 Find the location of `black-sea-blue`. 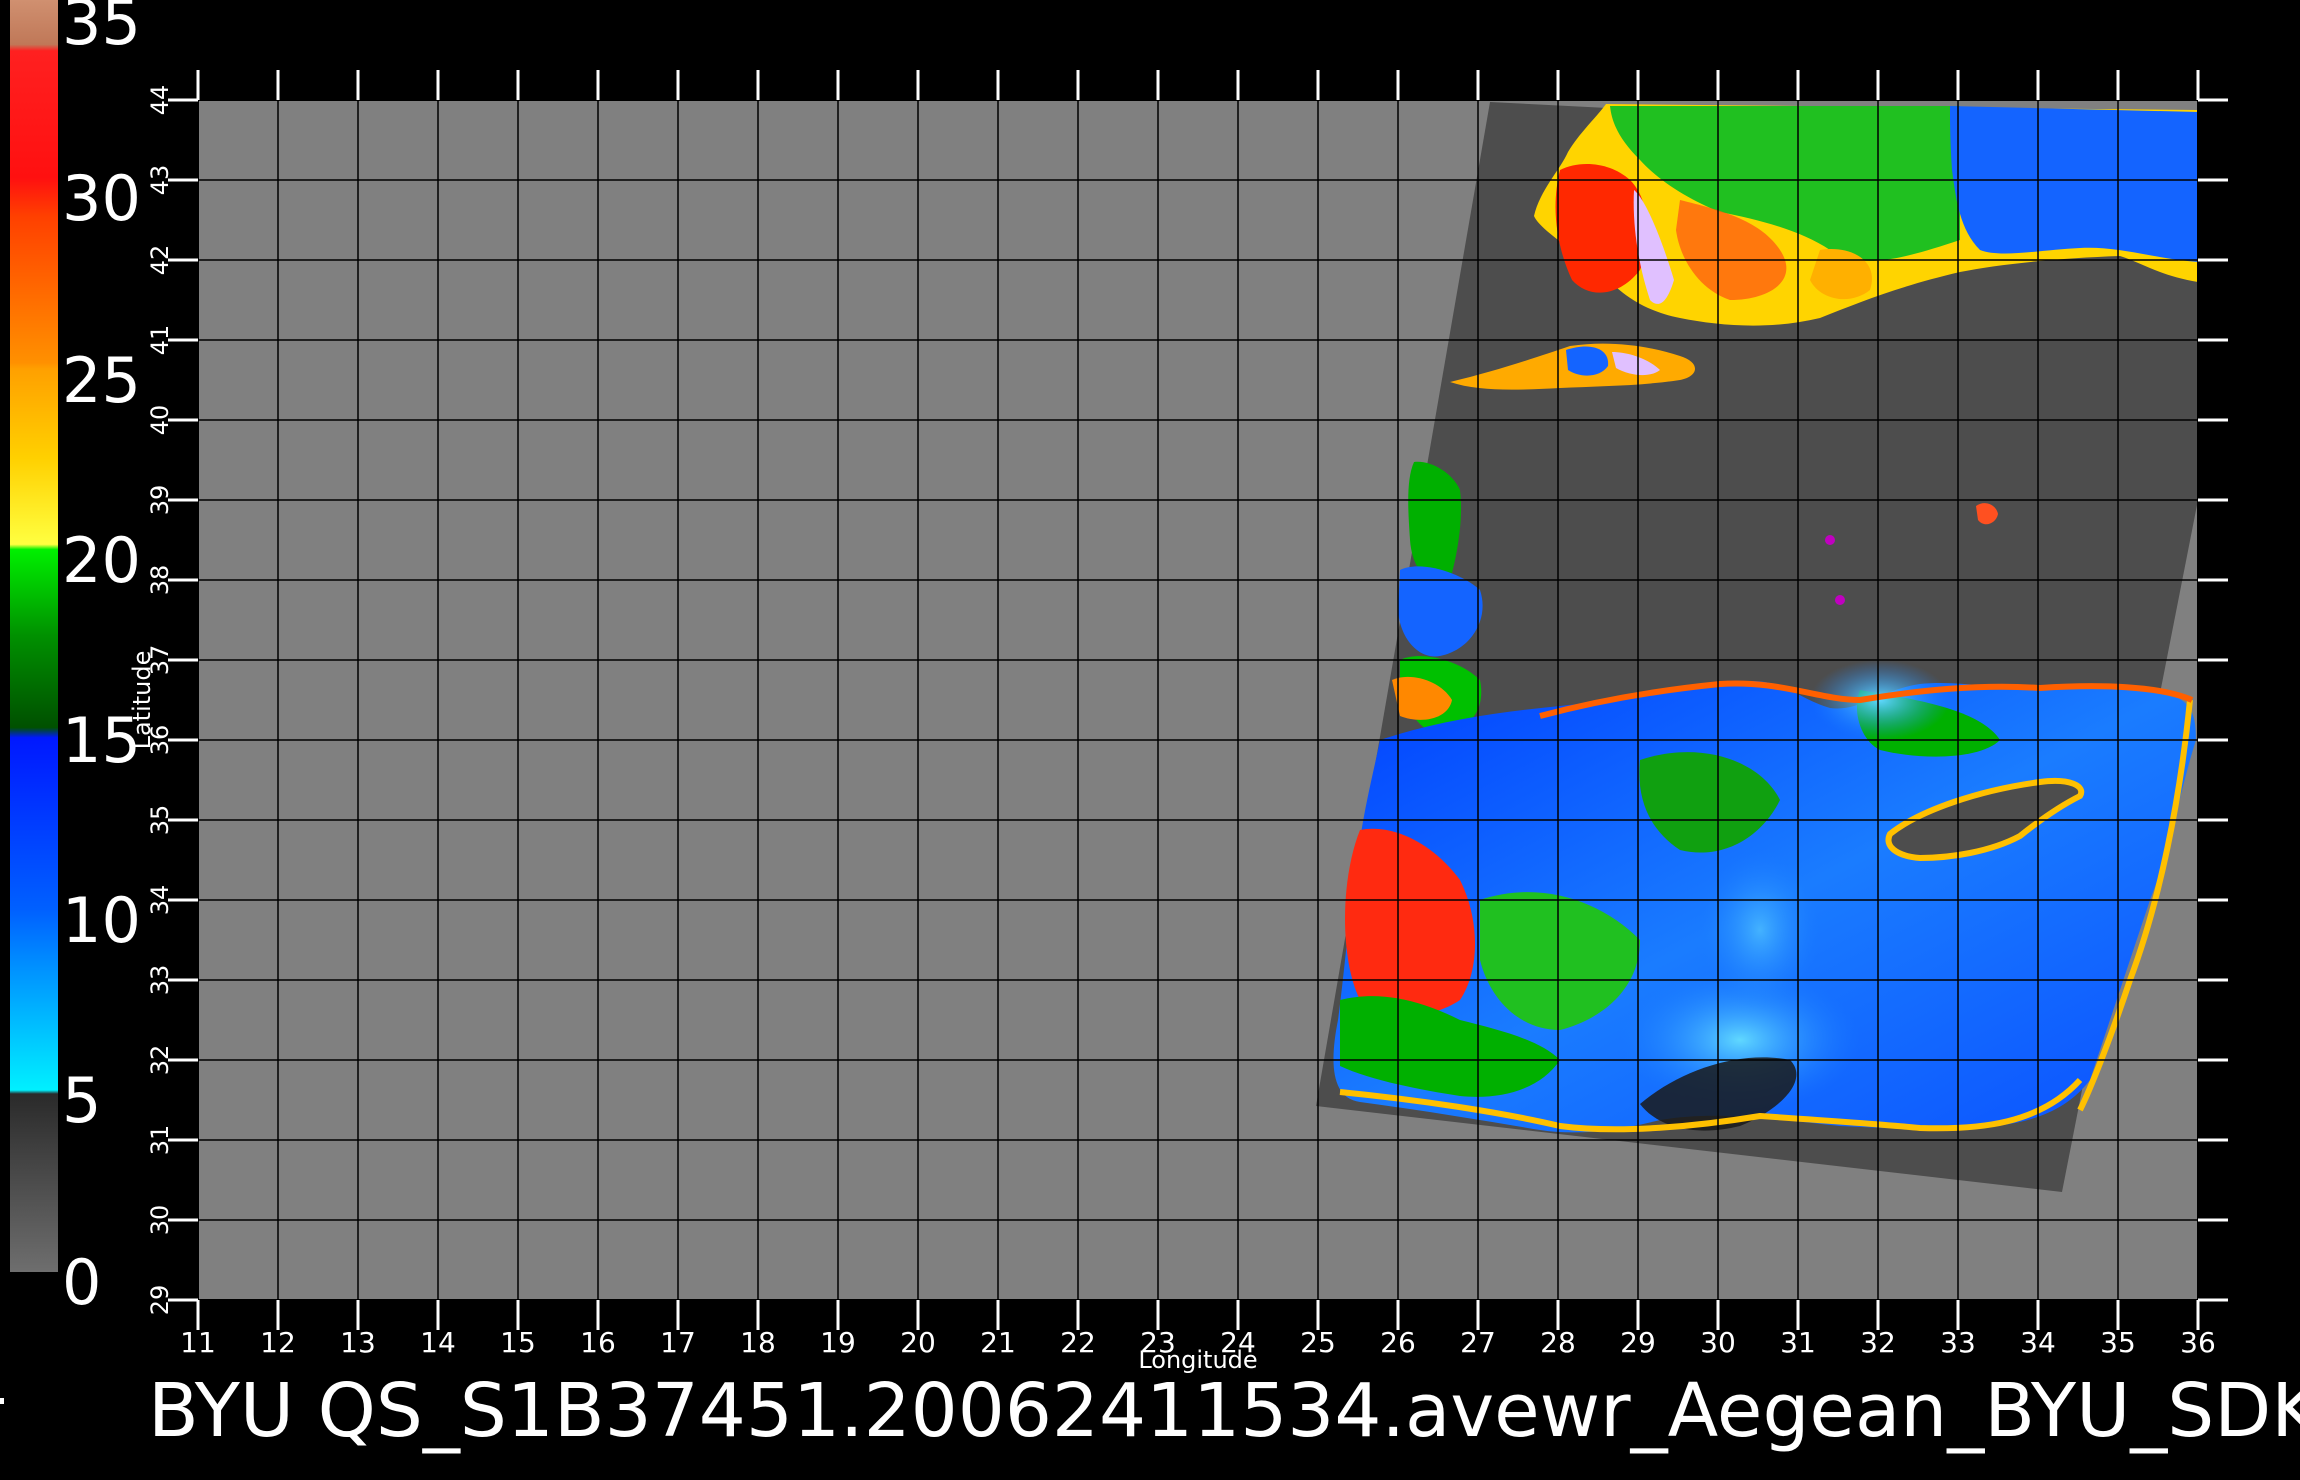

black-sea-blue is located at coordinates (2074, 184).